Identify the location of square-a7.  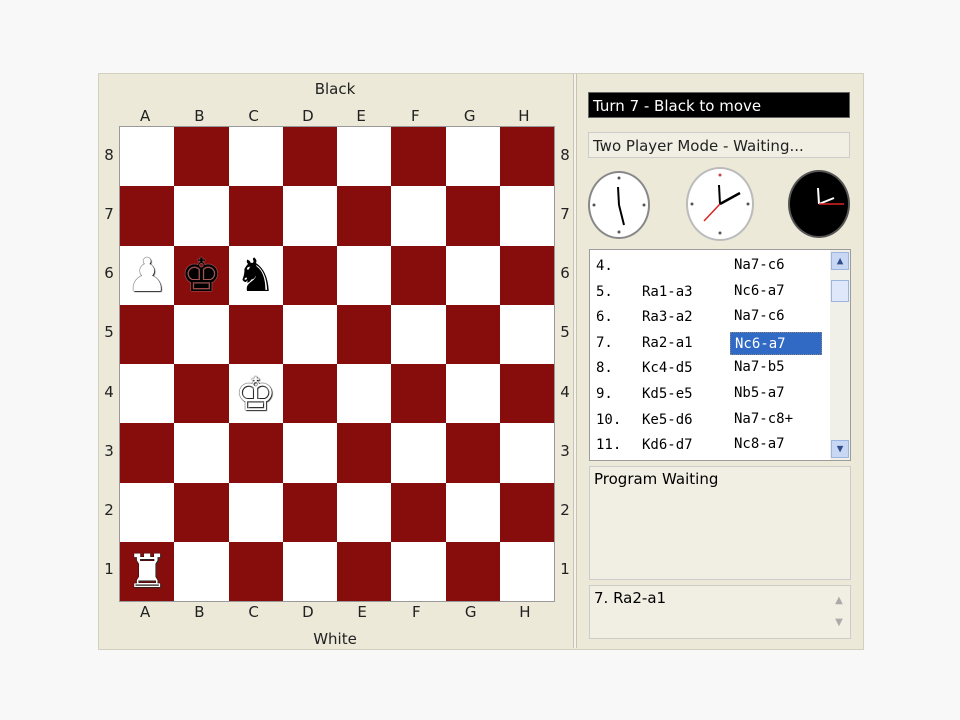
(147, 216).